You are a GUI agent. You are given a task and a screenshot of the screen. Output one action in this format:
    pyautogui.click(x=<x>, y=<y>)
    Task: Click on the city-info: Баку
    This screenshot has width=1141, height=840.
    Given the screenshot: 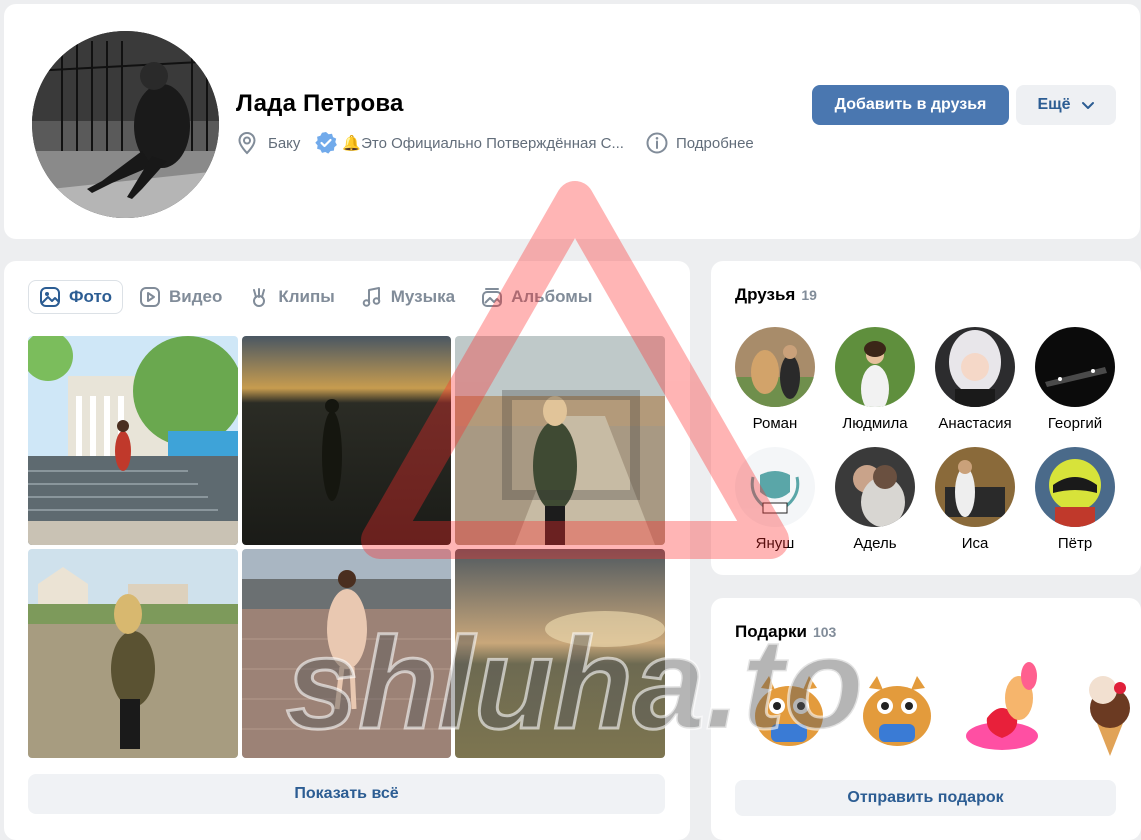 What is the action you would take?
    pyautogui.click(x=268, y=143)
    